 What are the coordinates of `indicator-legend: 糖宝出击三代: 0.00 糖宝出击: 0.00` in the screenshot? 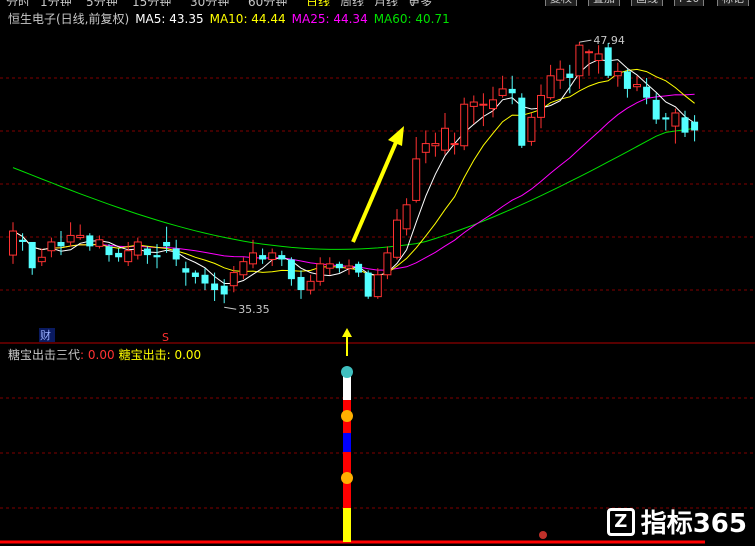 It's located at (106, 354).